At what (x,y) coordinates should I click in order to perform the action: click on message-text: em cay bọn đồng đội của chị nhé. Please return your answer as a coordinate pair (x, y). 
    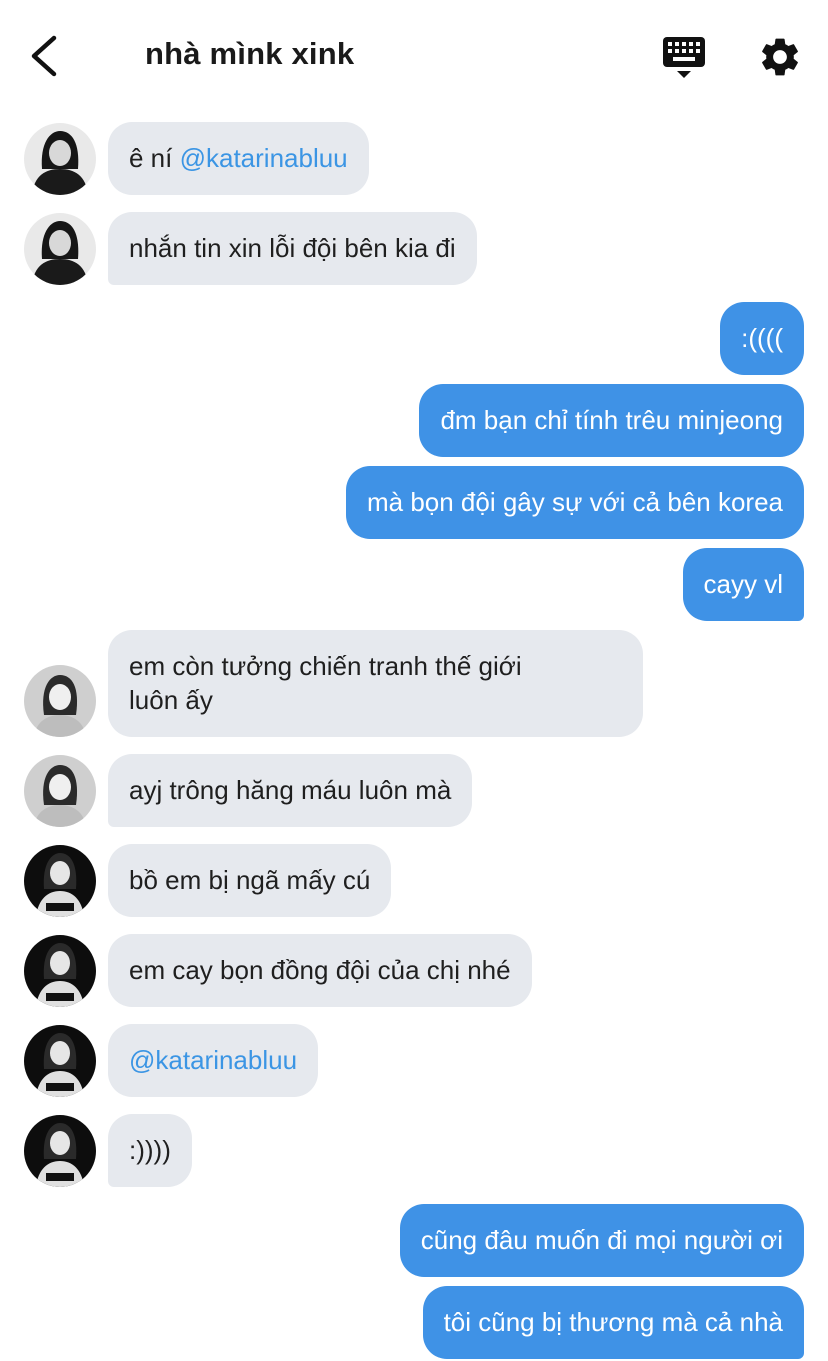
    Looking at the image, I should click on (320, 970).